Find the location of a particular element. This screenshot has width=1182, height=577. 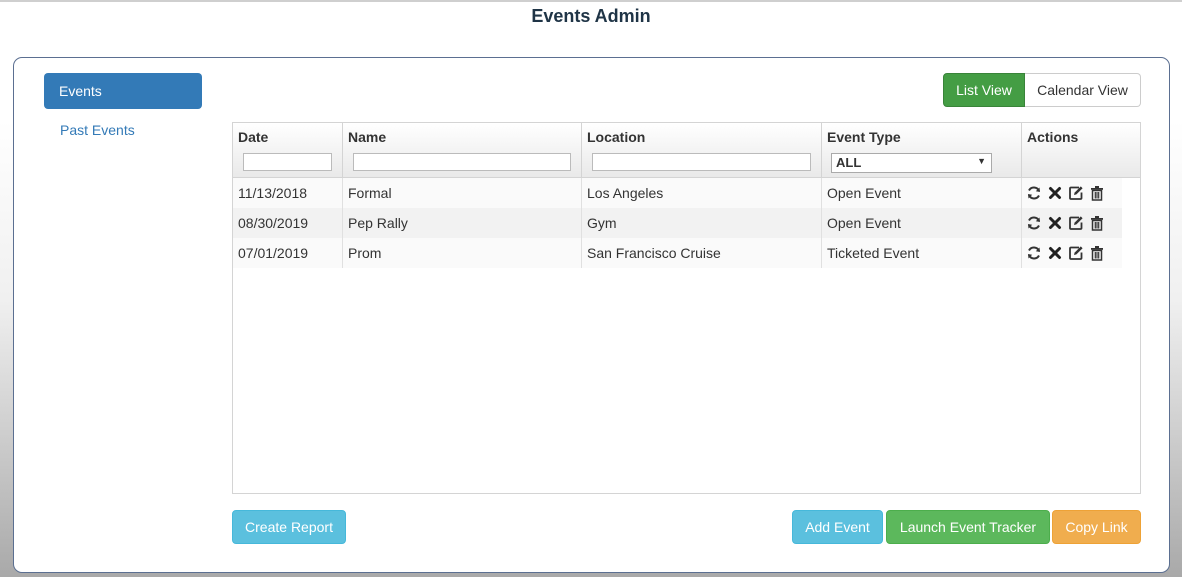

calendar-view-button: Calendar View is located at coordinates (1083, 90).